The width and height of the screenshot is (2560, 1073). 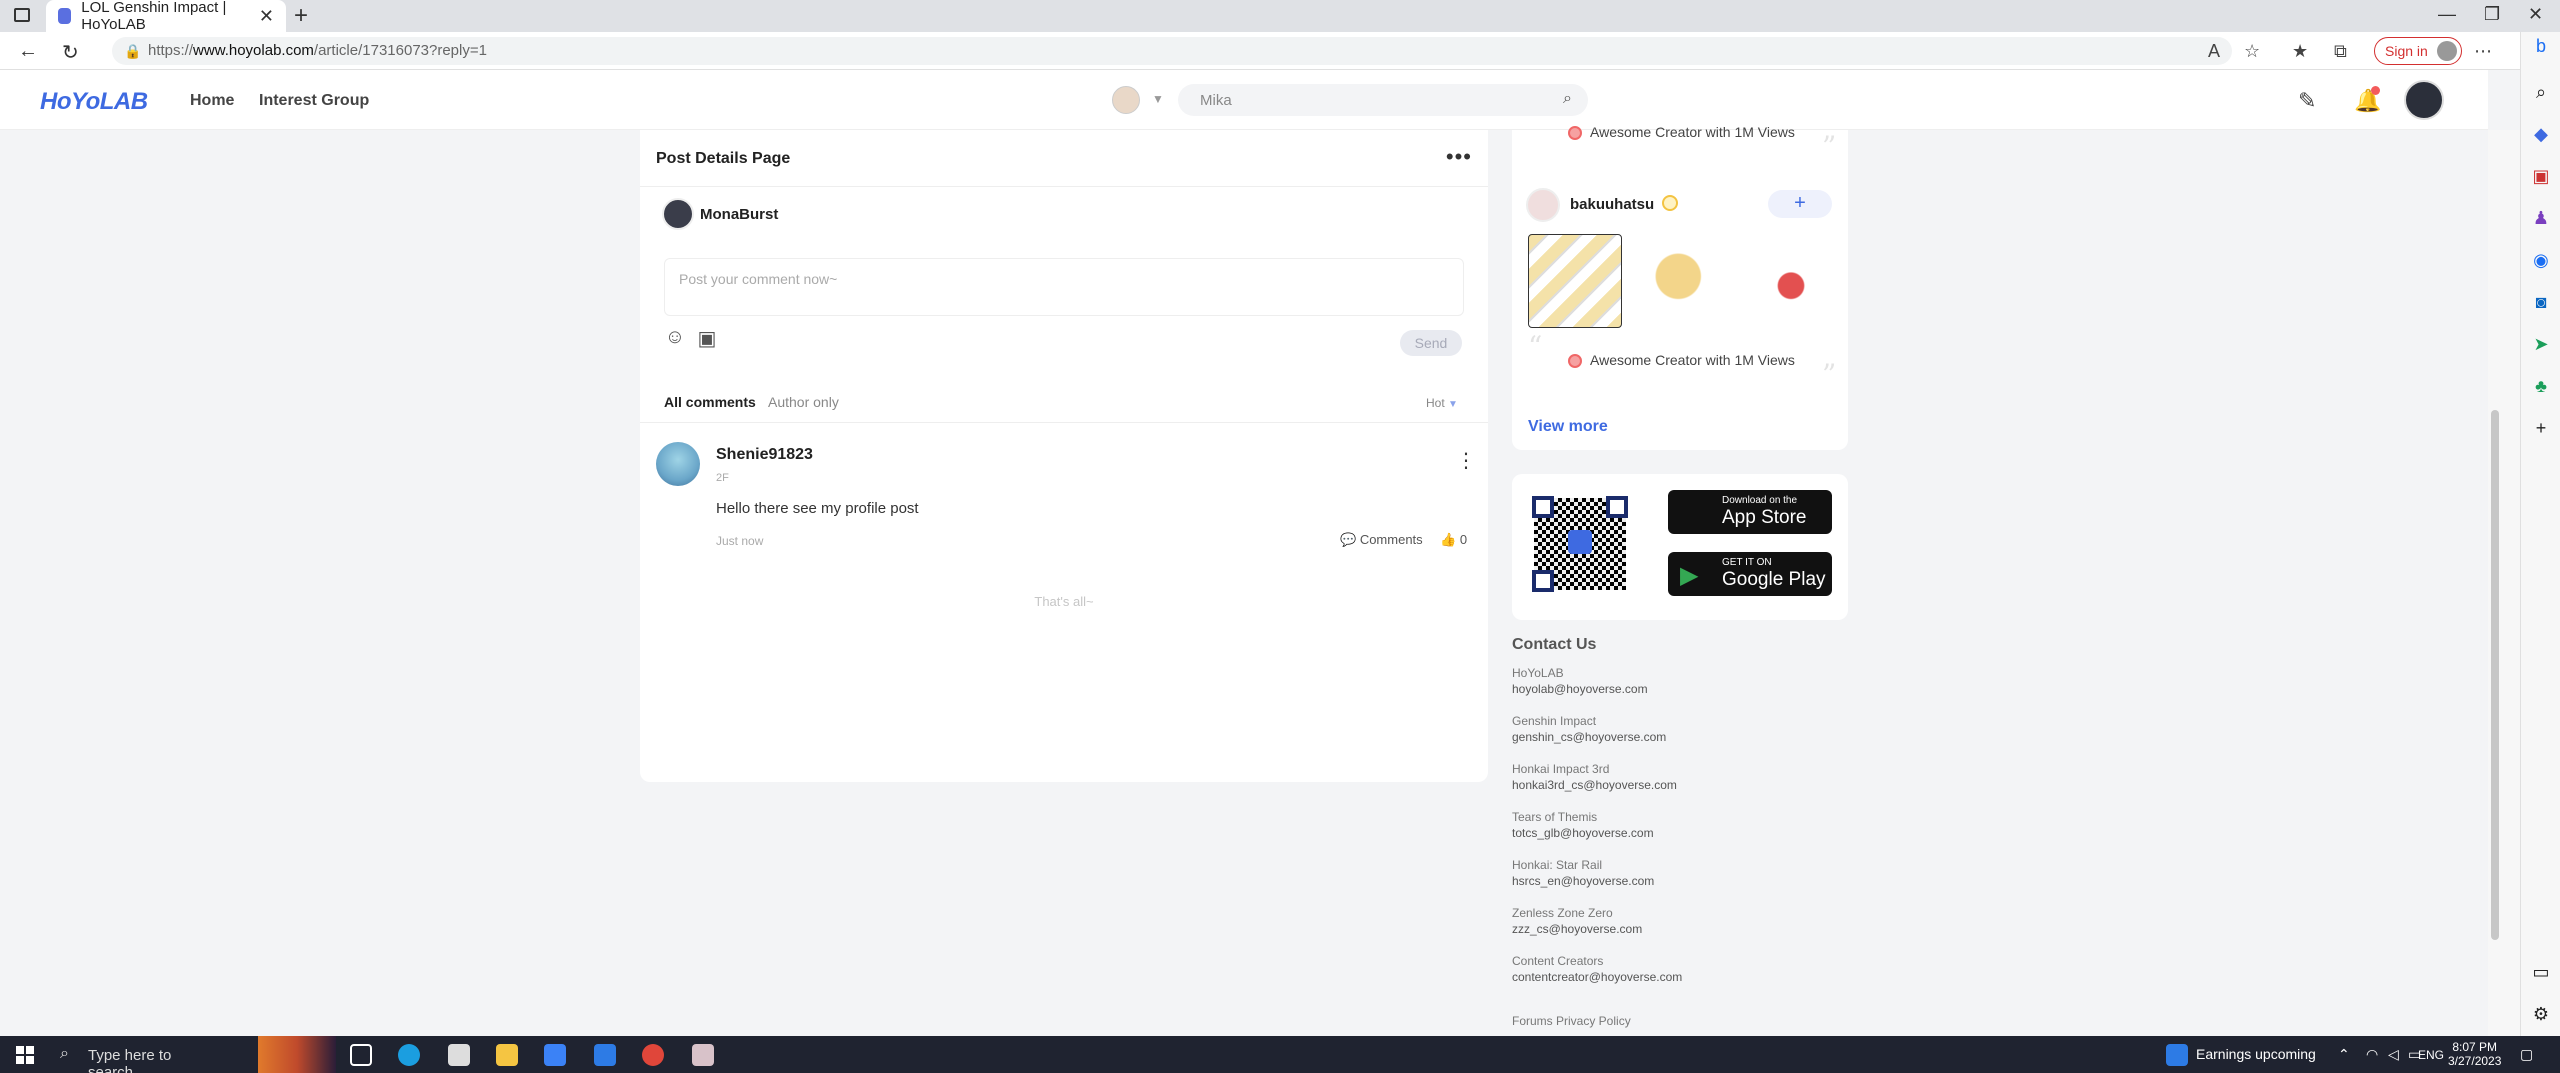 What do you see at coordinates (2344, 1054) in the screenshot?
I see `show-hidden-icons-icon: ⌃` at bounding box center [2344, 1054].